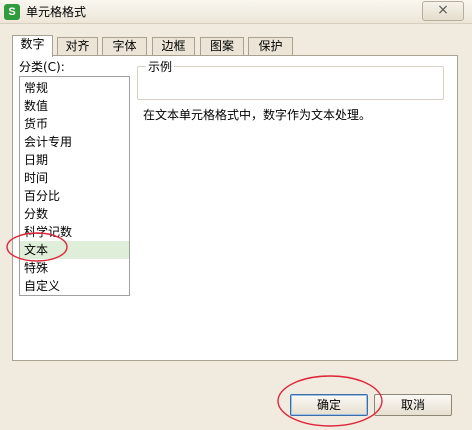 This screenshot has height=430, width=472. Describe the element at coordinates (236, 12) in the screenshot. I see `title-bar: S 单元格格式 ×` at that location.